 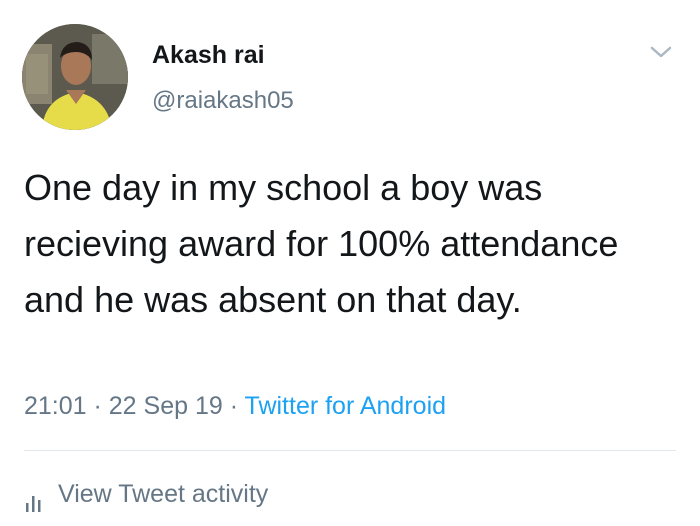 I want to click on tweet-meta: 21:01 · 22 Sep 19 · Twitter for Android, so click(x=235, y=406).